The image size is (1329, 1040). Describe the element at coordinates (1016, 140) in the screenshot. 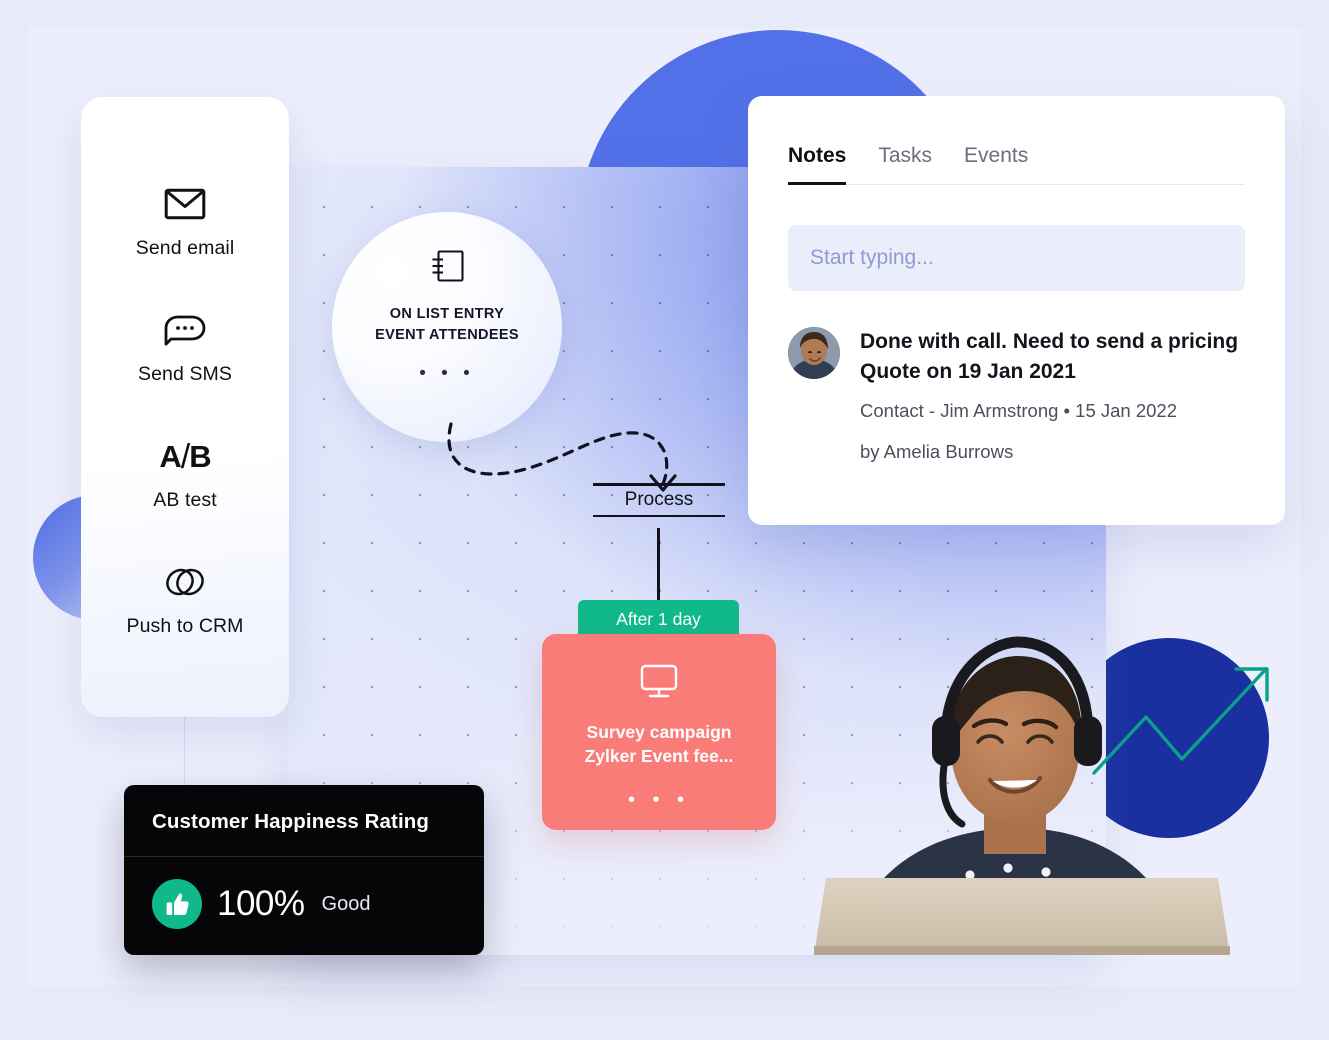

I see `notes-tab-bar: Notes Tasks Events` at that location.